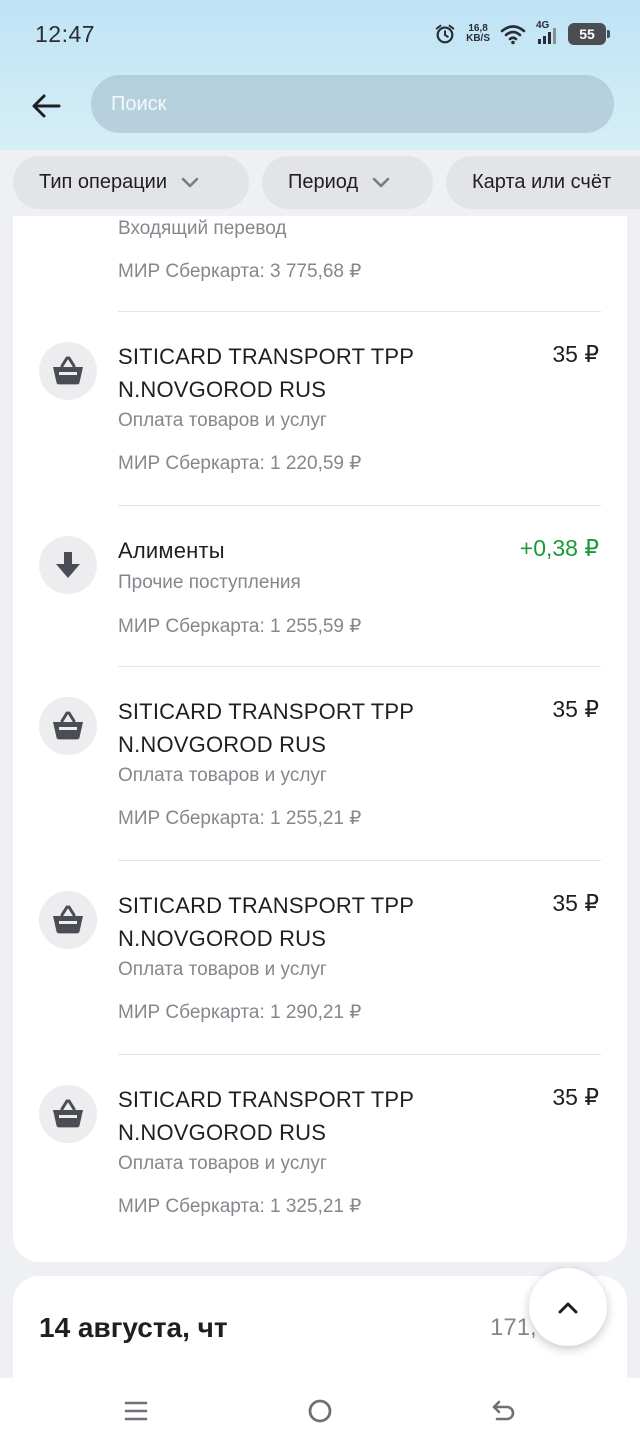  I want to click on status-bar: 12:47 16,8 KB/S 4G 55, so click(320, 35).